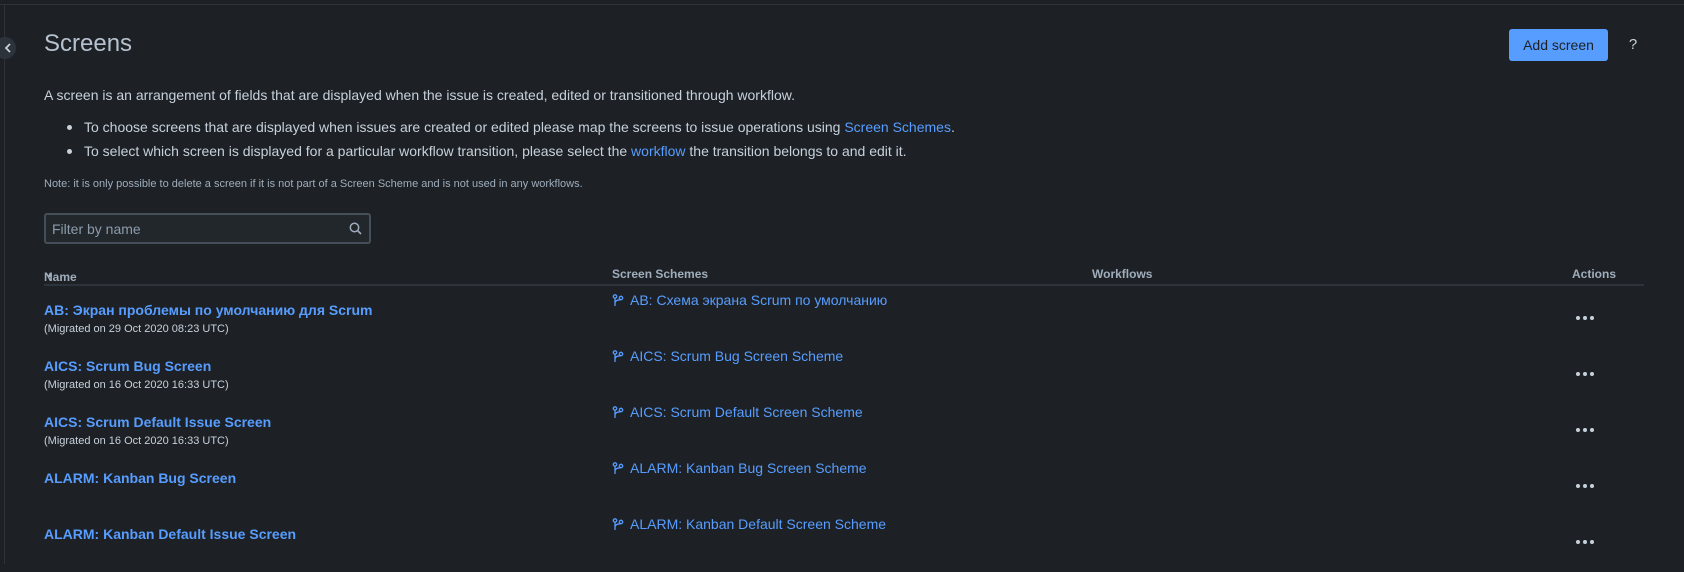 This screenshot has width=1684, height=572. Describe the element at coordinates (140, 478) in the screenshot. I see `screen-name-link: ALARM: Kanban Bug Screen` at that location.